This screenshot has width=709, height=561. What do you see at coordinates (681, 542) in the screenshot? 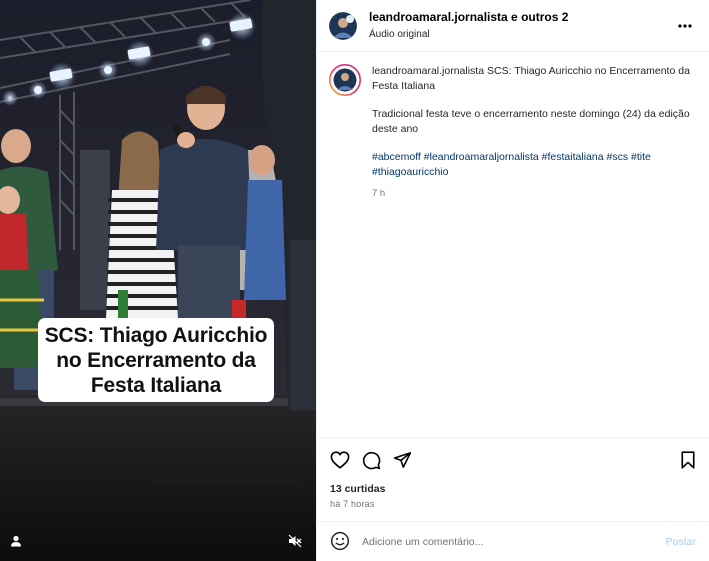
I see `post-comment-button: Postar` at bounding box center [681, 542].